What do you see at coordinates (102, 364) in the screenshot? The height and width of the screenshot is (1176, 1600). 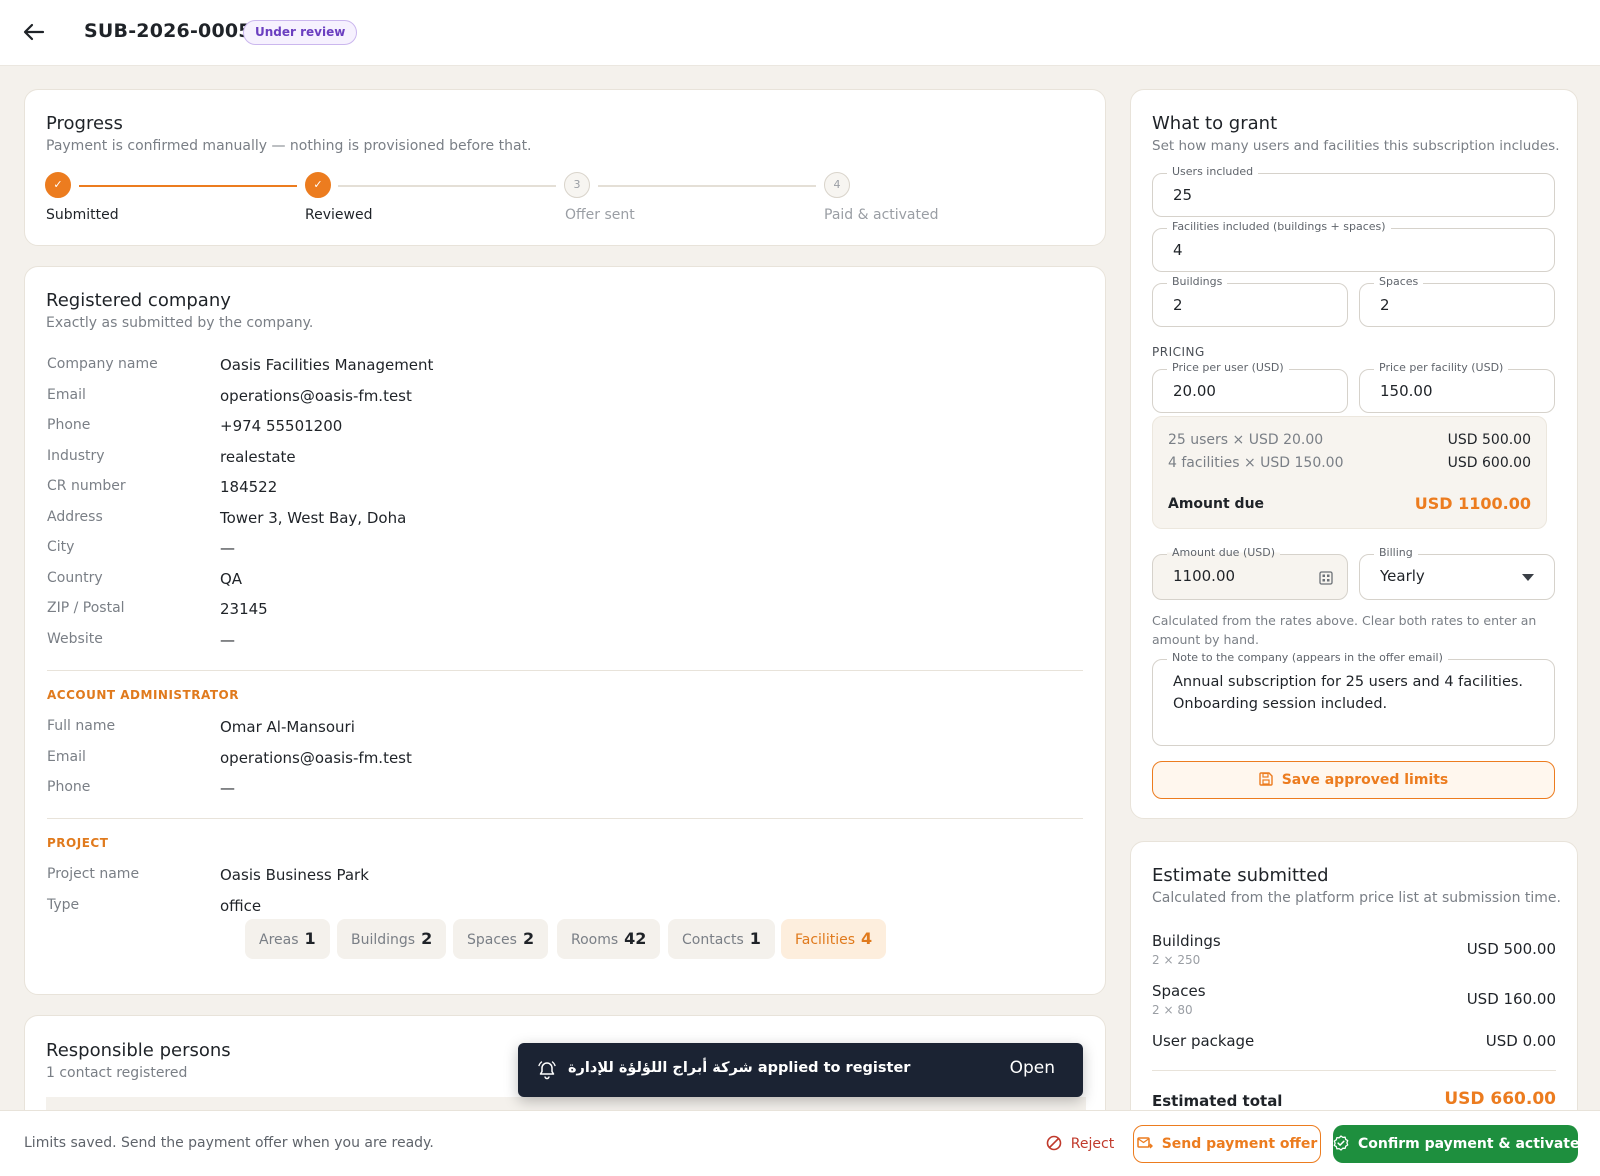 I see `field-label: Company name` at bounding box center [102, 364].